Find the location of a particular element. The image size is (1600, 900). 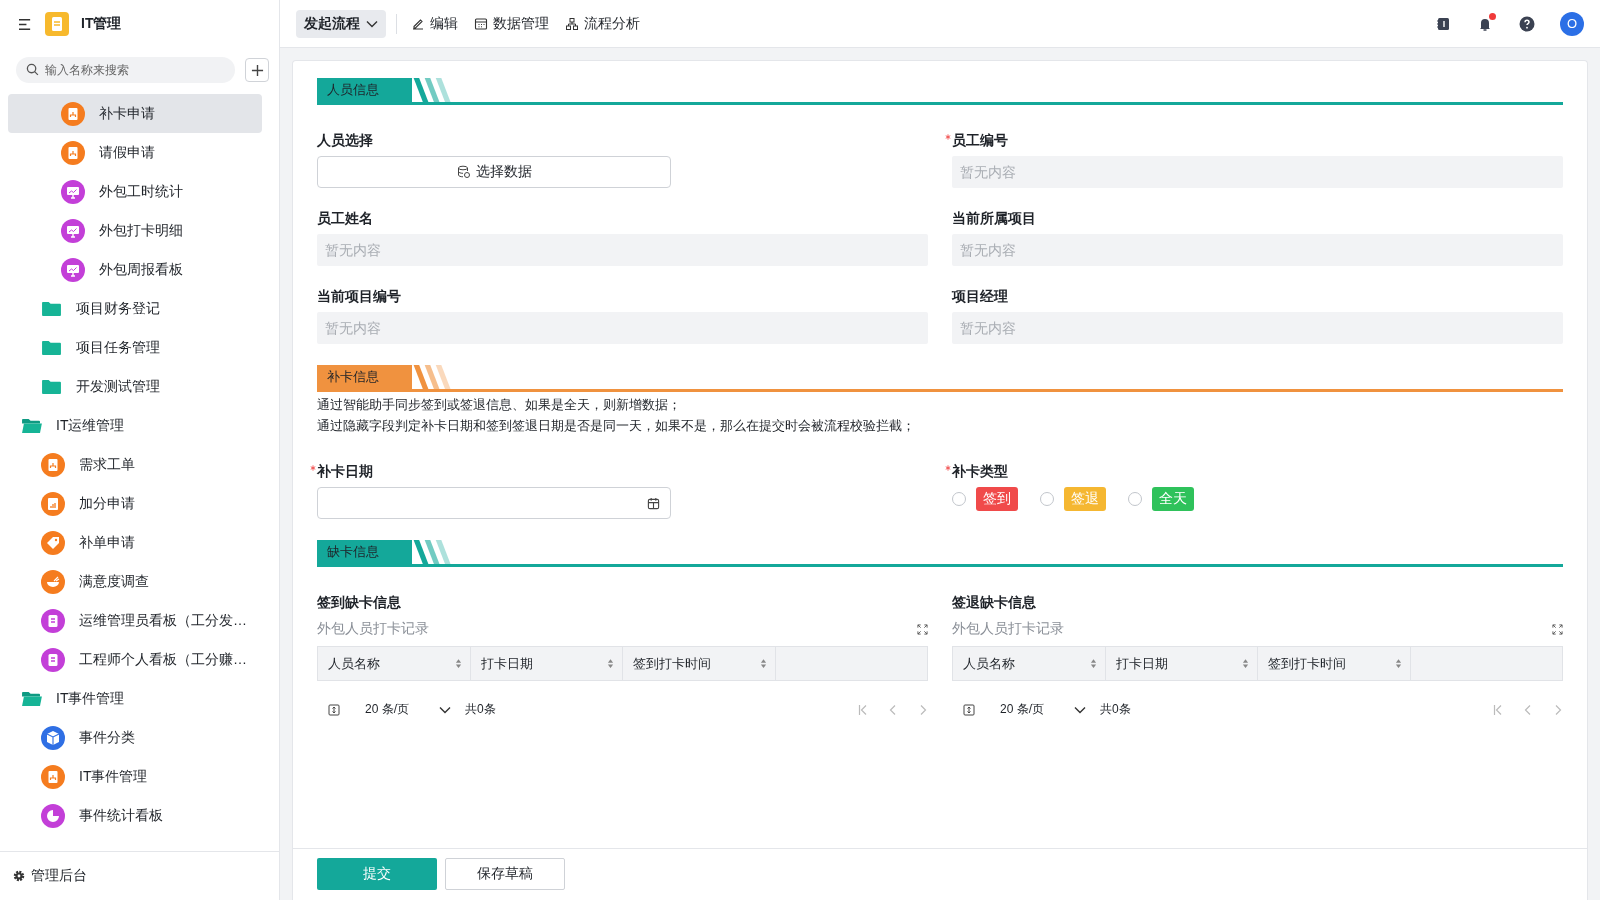

option-tag: 签到 is located at coordinates (997, 499).